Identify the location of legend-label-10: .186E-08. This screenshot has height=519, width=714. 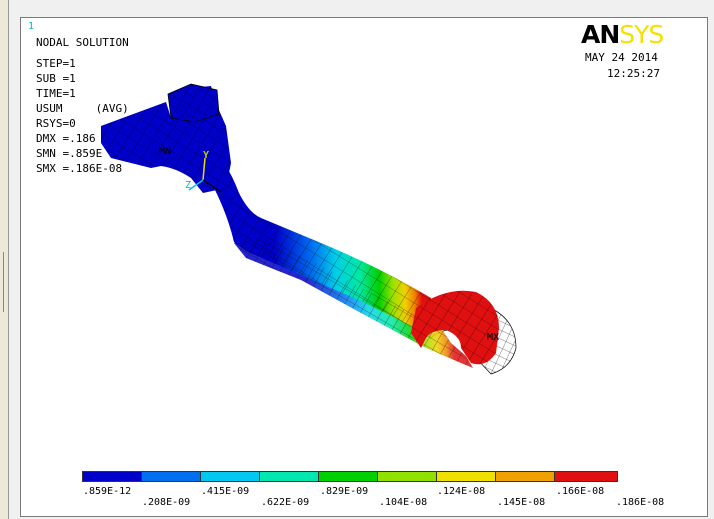
(640, 502).